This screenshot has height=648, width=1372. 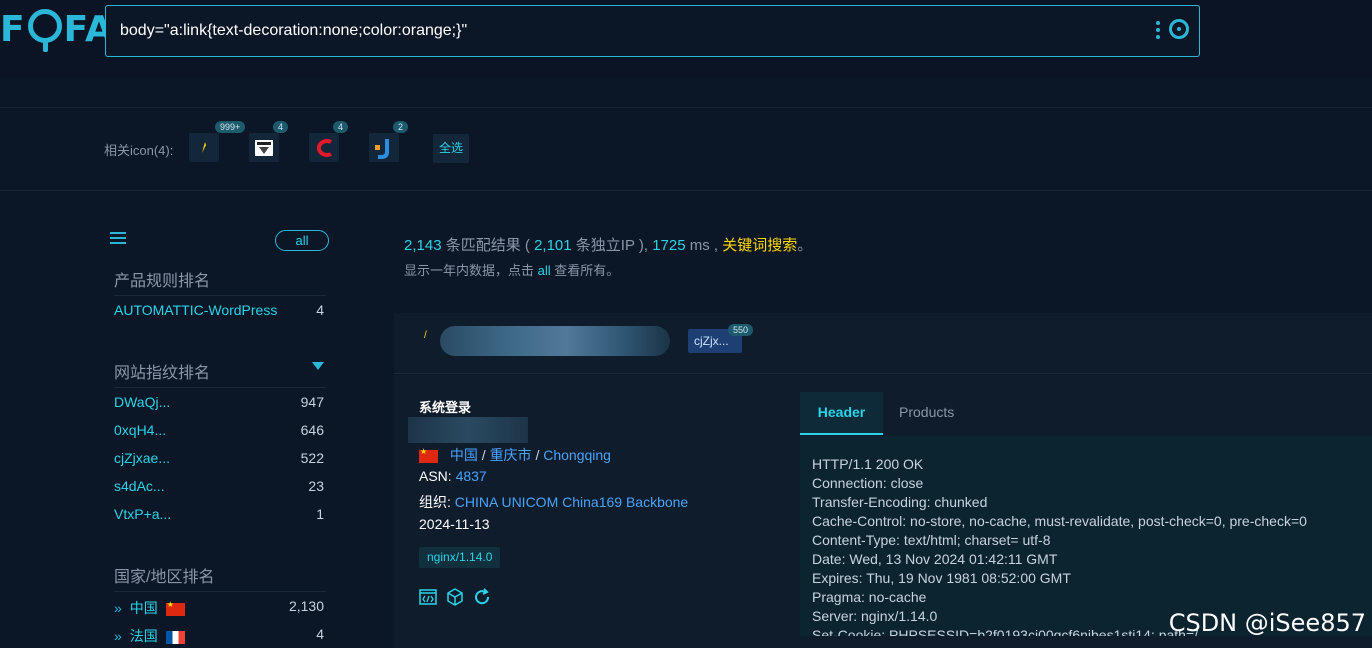 I want to click on france-flag-icon, so click(x=175, y=637).